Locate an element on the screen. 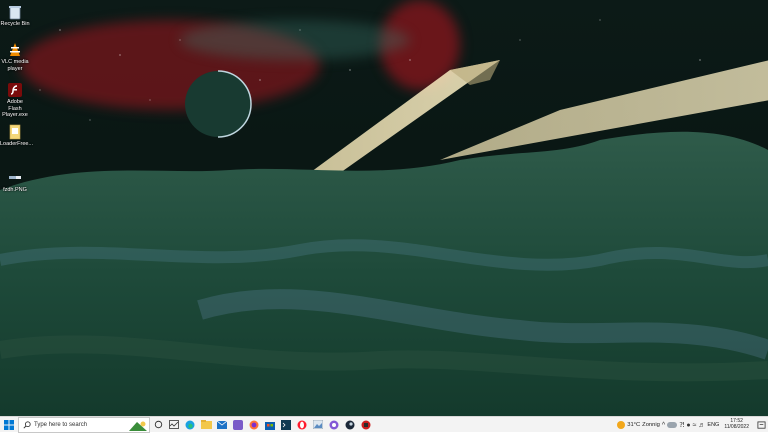  flash-player-icon is located at coordinates (15, 90).